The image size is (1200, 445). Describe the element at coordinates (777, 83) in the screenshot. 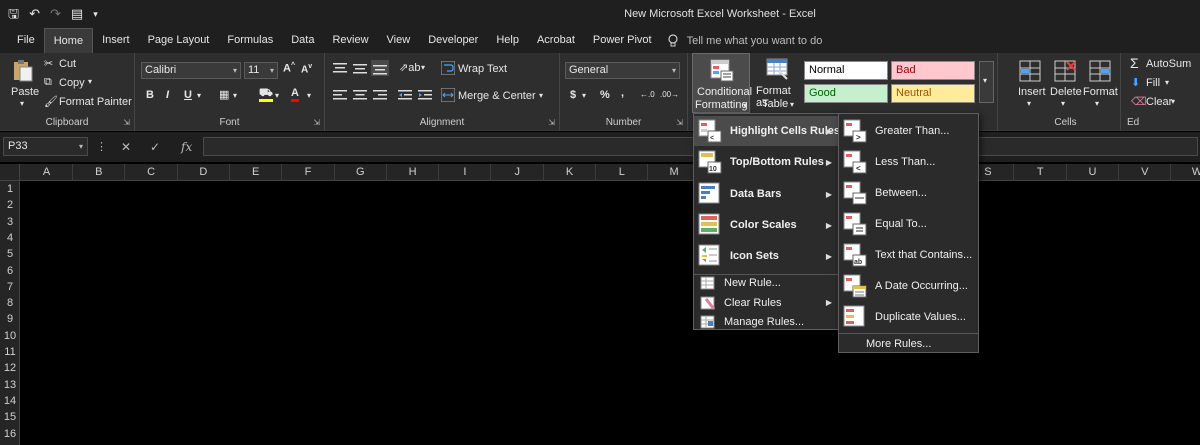

I see `format-as-table-button: Format as Table ▾` at that location.